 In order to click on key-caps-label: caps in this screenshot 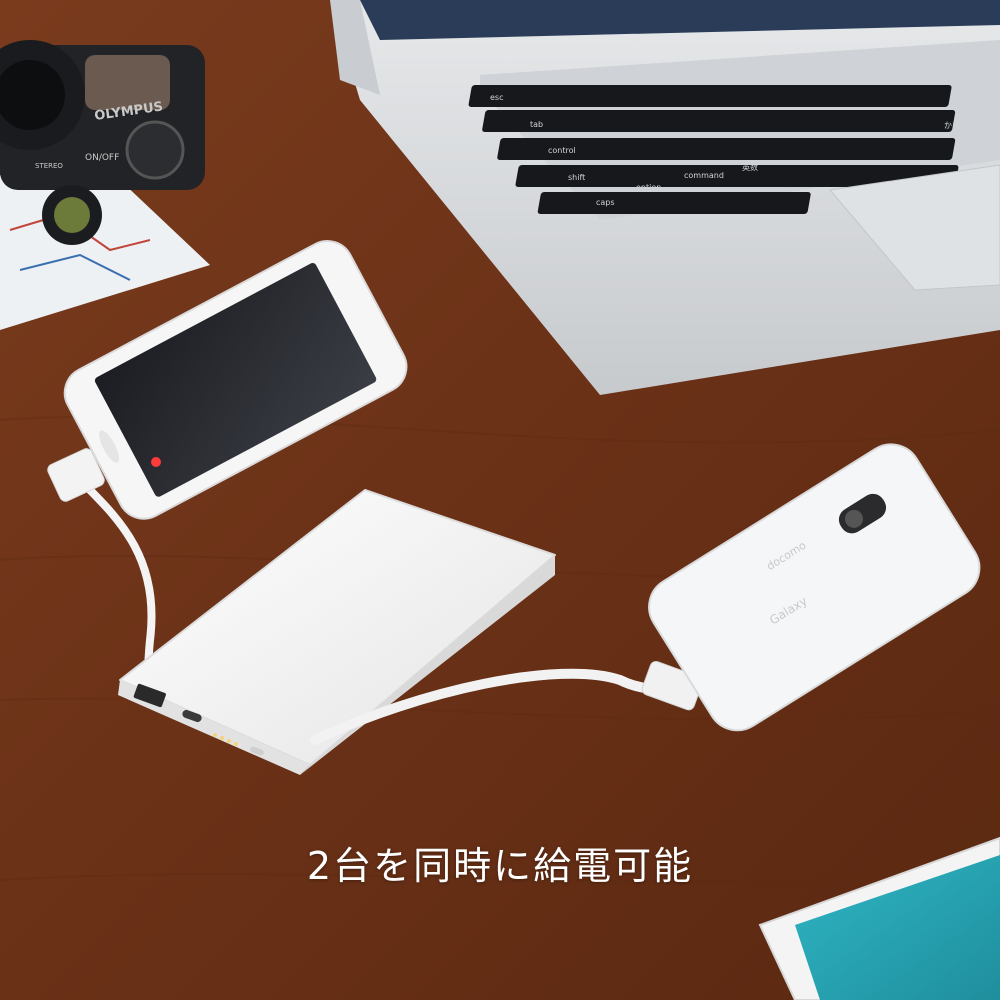, I will do `click(605, 202)`.